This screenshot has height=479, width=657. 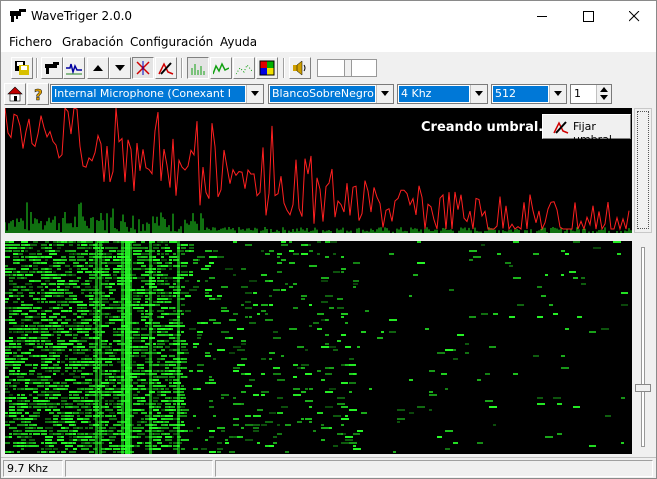 What do you see at coordinates (300, 68) in the screenshot?
I see `volume-button` at bounding box center [300, 68].